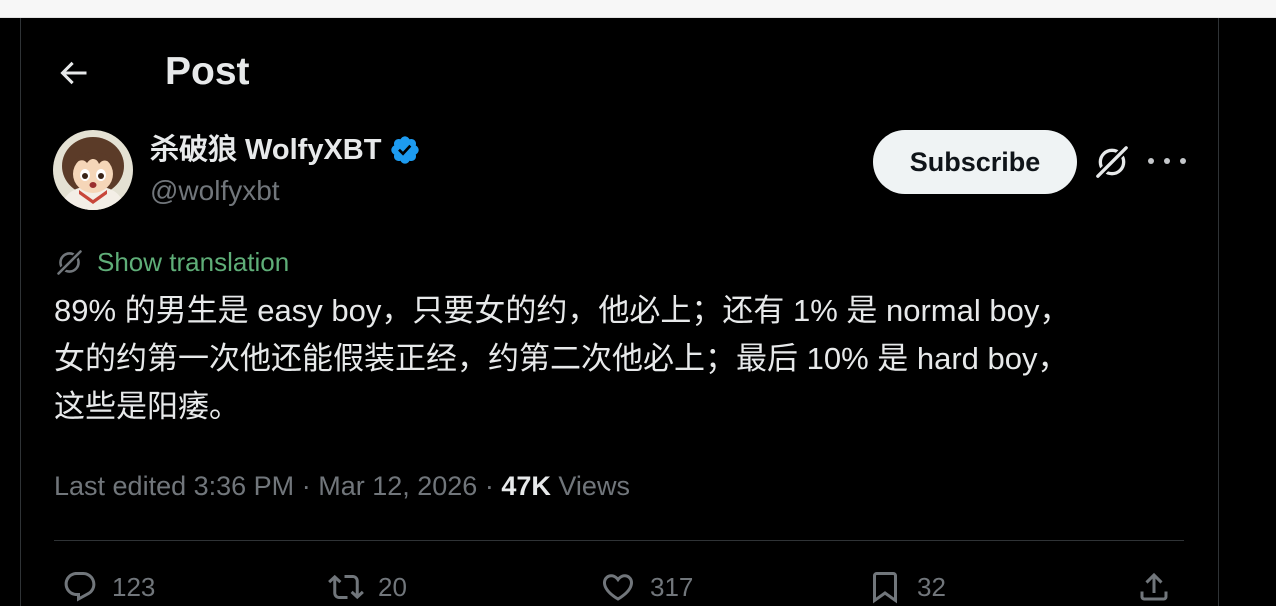 The height and width of the screenshot is (606, 1276). Describe the element at coordinates (265, 150) in the screenshot. I see `author-name: 杀破狼 WolfyXBT` at that location.